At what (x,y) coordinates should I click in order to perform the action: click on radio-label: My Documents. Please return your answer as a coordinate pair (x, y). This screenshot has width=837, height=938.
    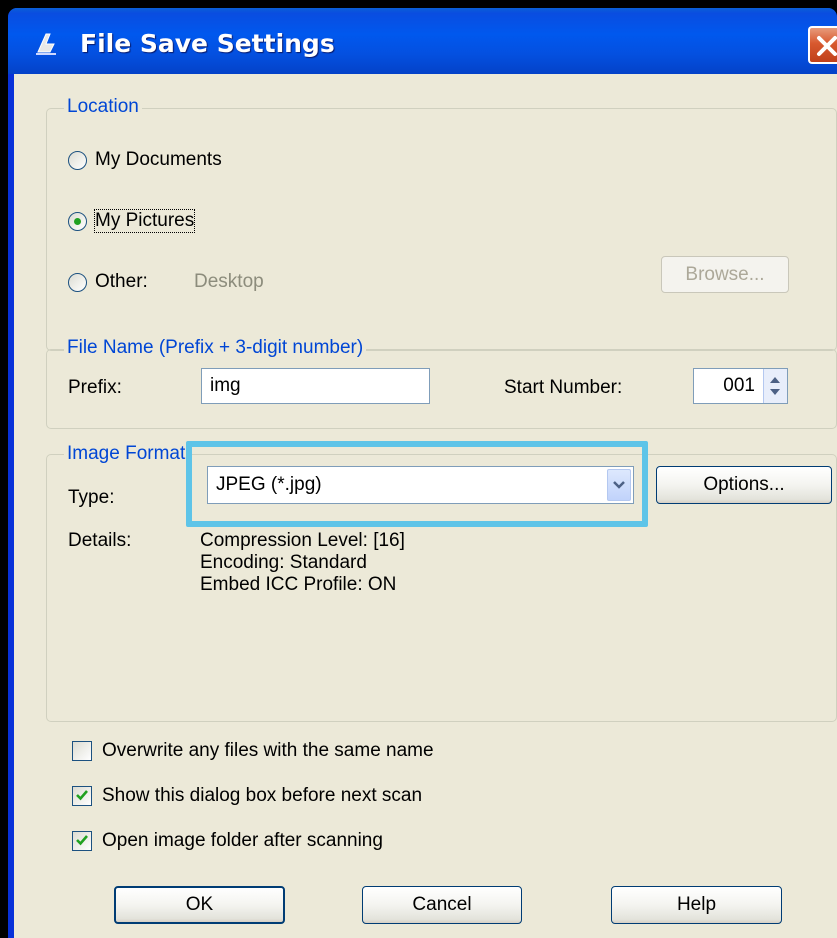
    Looking at the image, I should click on (158, 159).